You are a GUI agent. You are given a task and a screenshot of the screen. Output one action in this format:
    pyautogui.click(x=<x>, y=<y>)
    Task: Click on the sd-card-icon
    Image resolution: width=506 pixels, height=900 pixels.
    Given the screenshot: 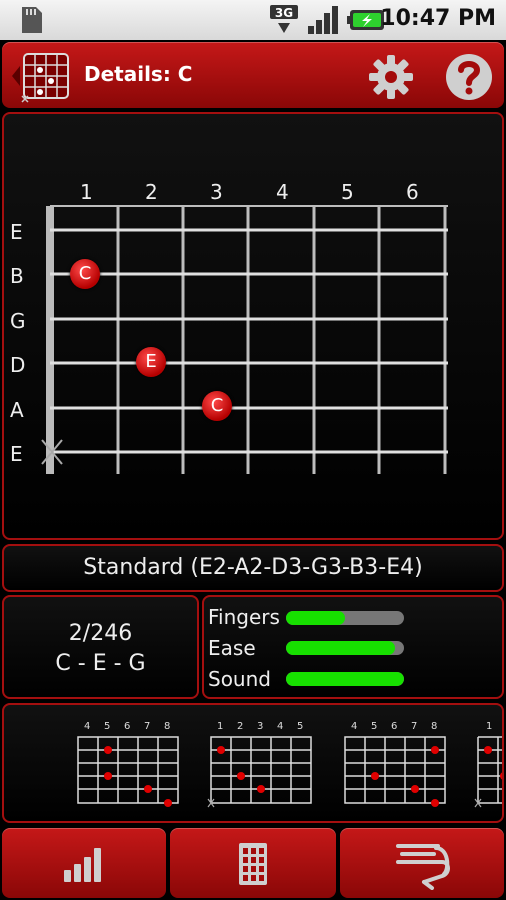 What is the action you would take?
    pyautogui.click(x=32, y=20)
    